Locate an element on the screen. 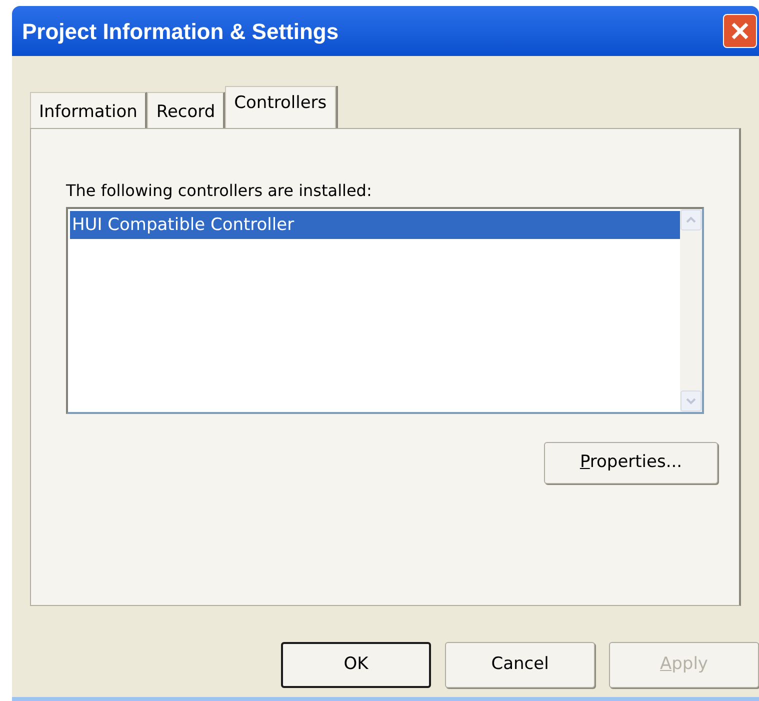  tab: Information is located at coordinates (89, 110).